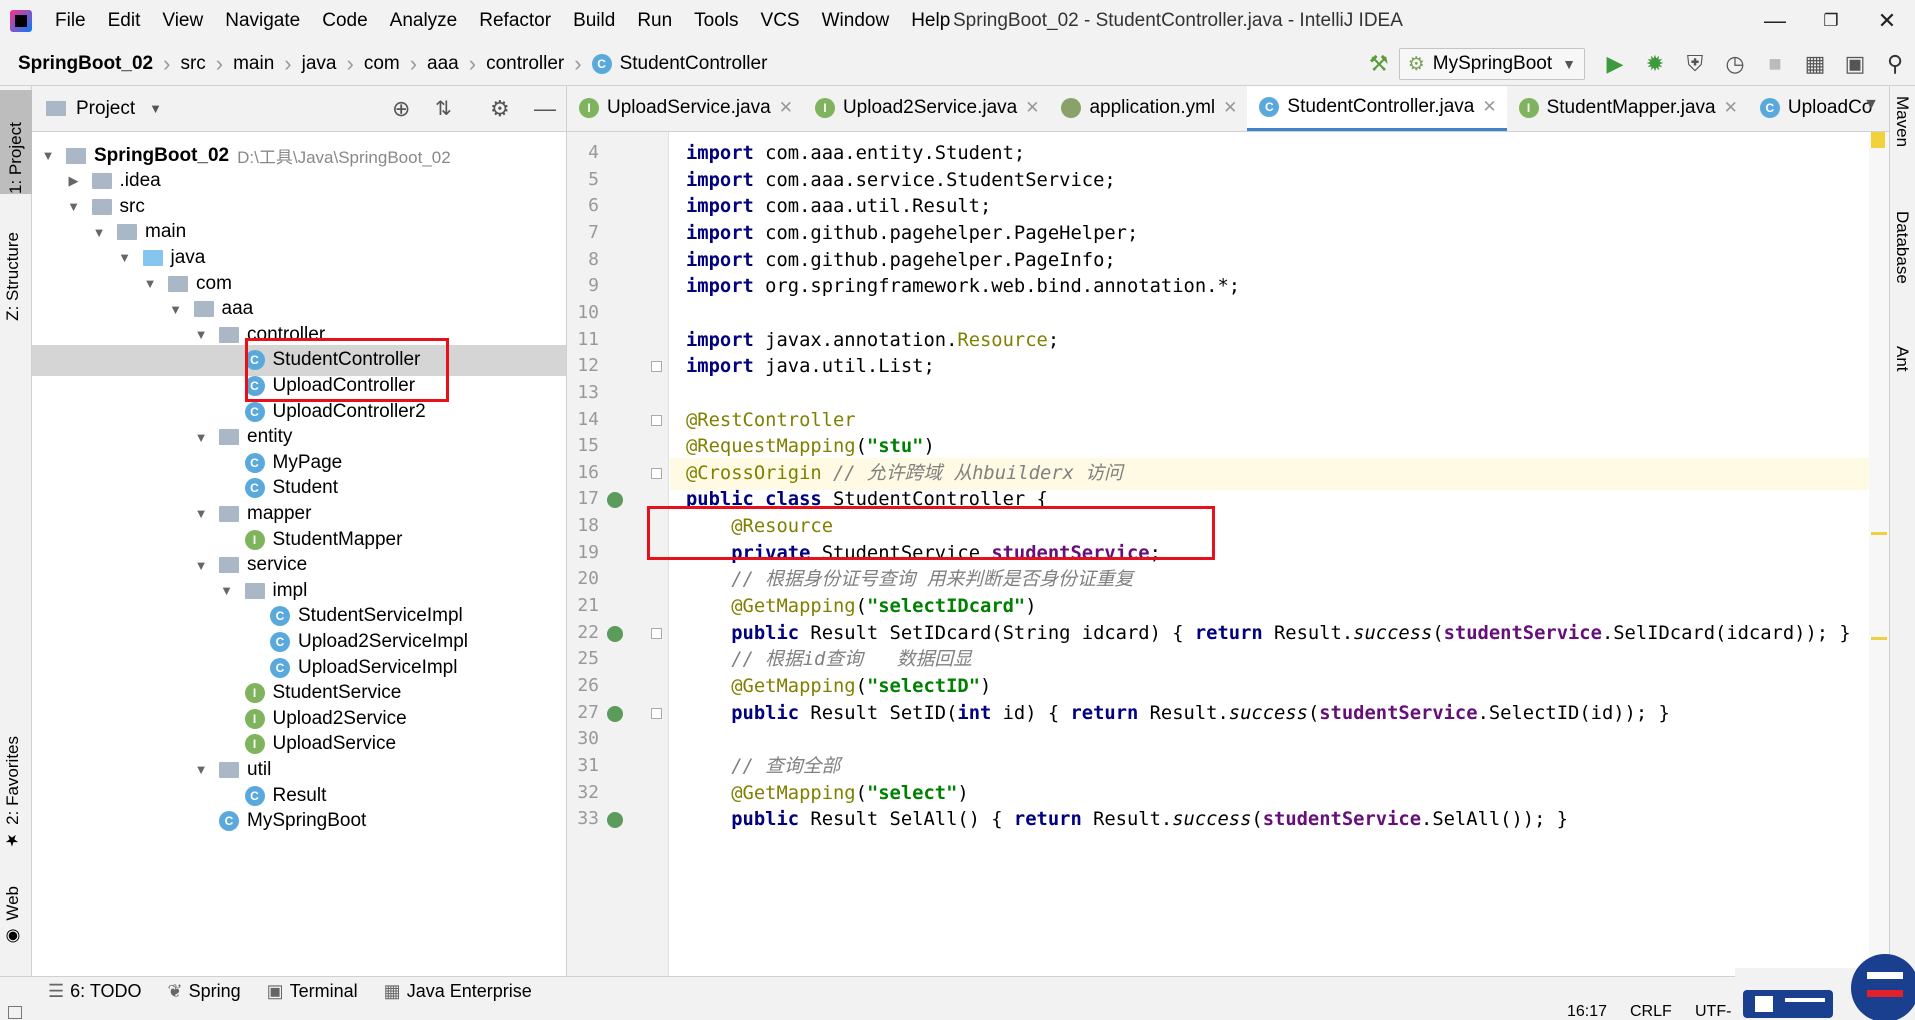 The width and height of the screenshot is (1915, 1020). I want to click on bottom-tool-java-enterprise: ▦ Java Enterprise, so click(458, 991).